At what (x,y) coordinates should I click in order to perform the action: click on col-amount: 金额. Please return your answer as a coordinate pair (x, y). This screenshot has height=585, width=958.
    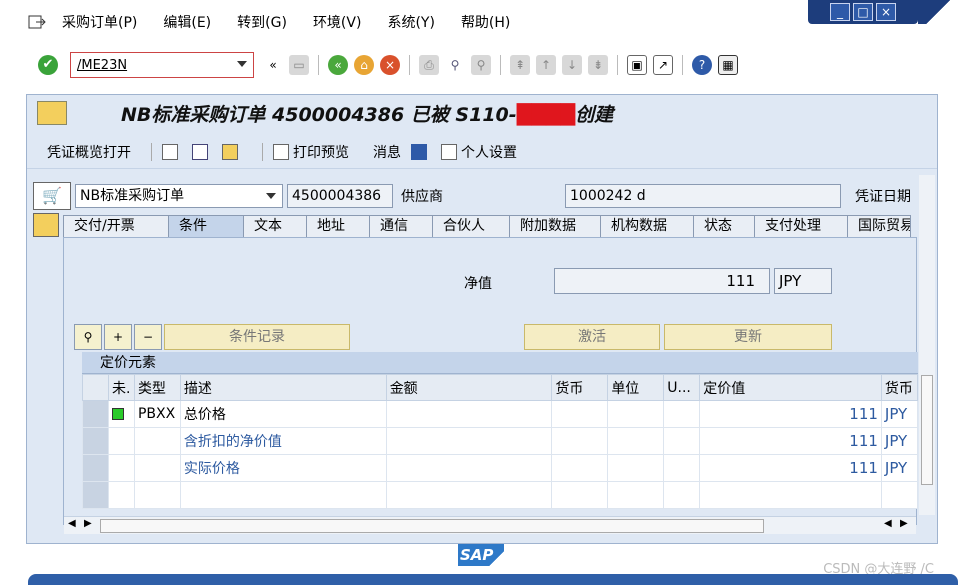
    Looking at the image, I should click on (469, 387).